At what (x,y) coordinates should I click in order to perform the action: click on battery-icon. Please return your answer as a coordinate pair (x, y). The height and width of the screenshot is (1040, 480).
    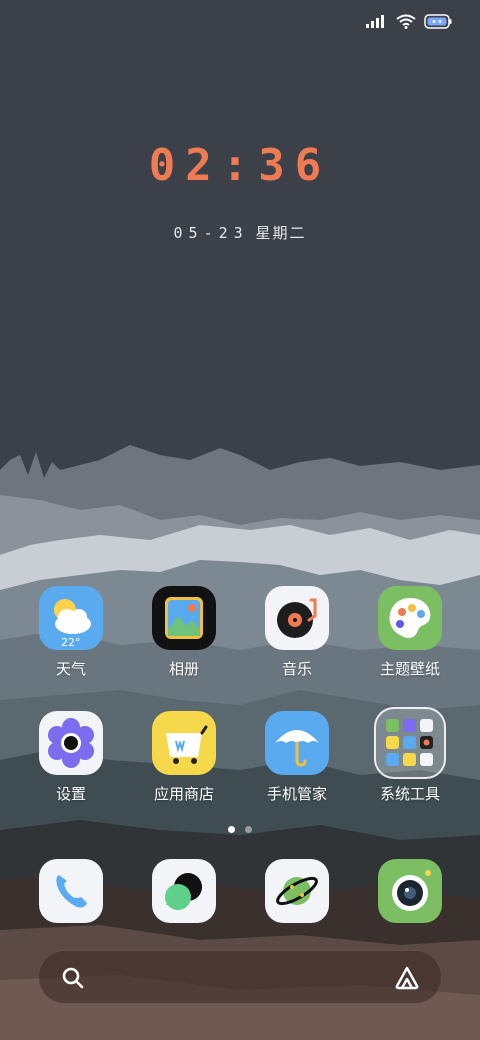
    Looking at the image, I should click on (438, 21).